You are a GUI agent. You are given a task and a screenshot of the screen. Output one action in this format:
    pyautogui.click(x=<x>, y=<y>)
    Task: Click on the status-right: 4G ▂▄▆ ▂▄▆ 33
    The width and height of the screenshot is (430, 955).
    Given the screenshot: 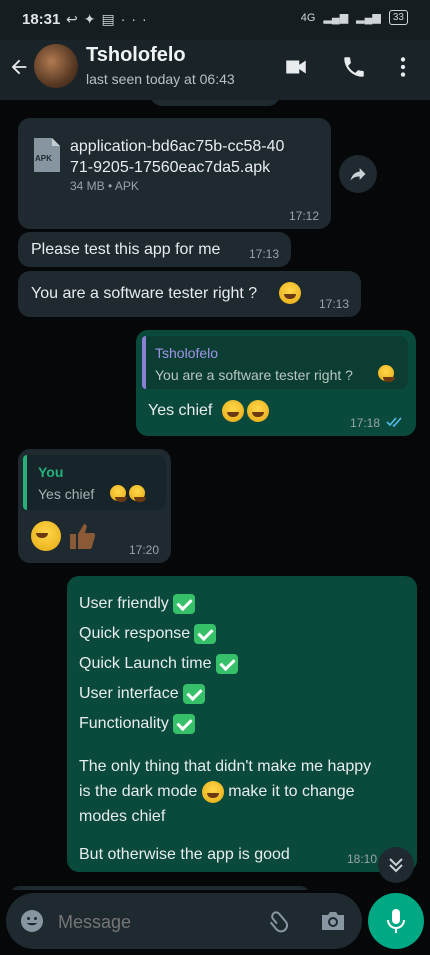 What is the action you would take?
    pyautogui.click(x=354, y=17)
    